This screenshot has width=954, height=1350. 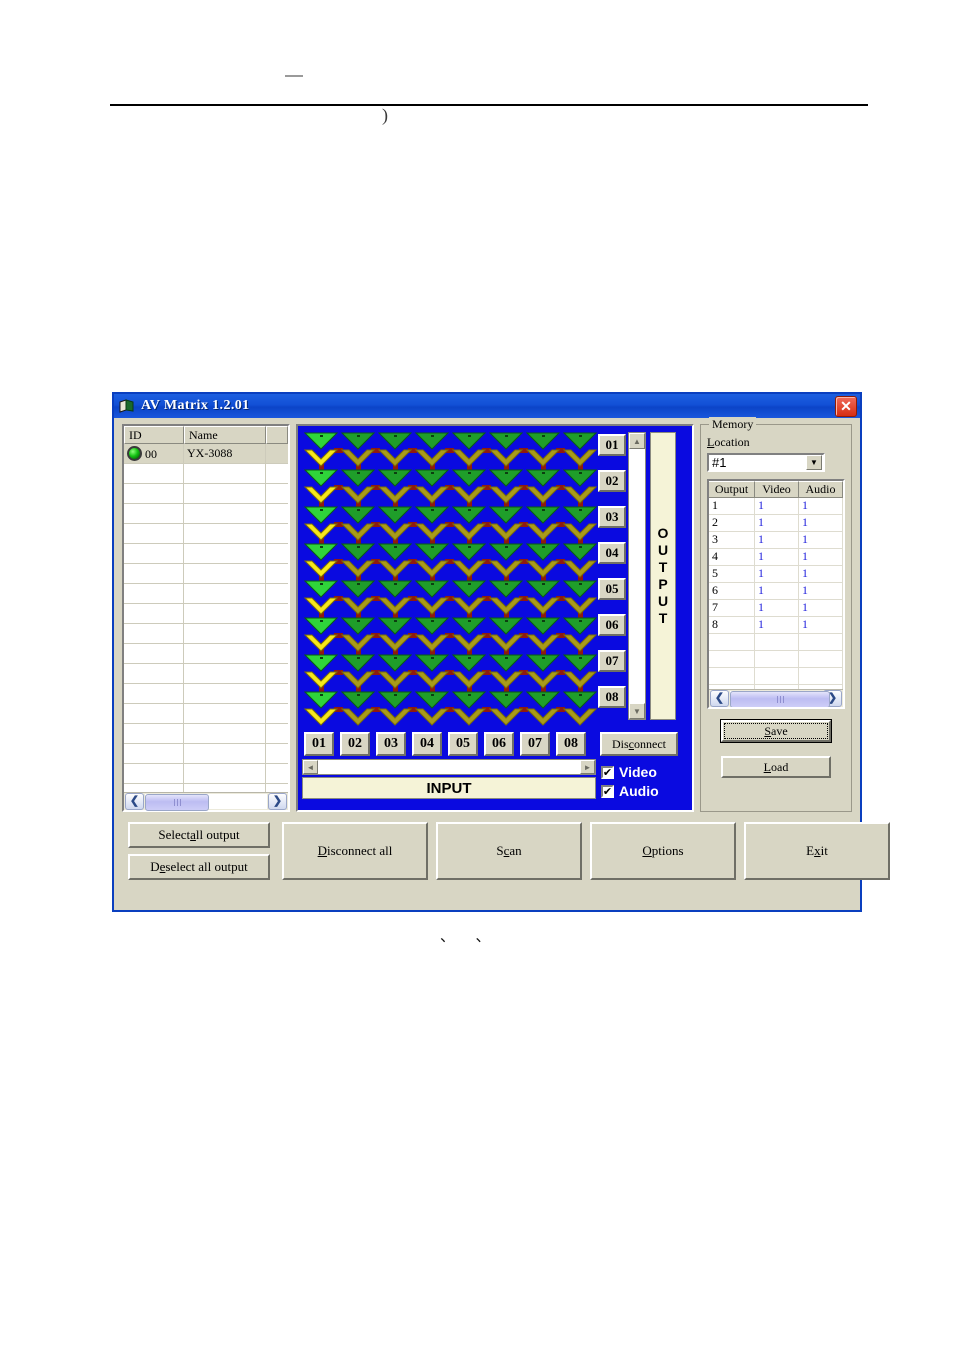 I want to click on device-list-hscrollbar: ❮ ❯, so click(x=206, y=801).